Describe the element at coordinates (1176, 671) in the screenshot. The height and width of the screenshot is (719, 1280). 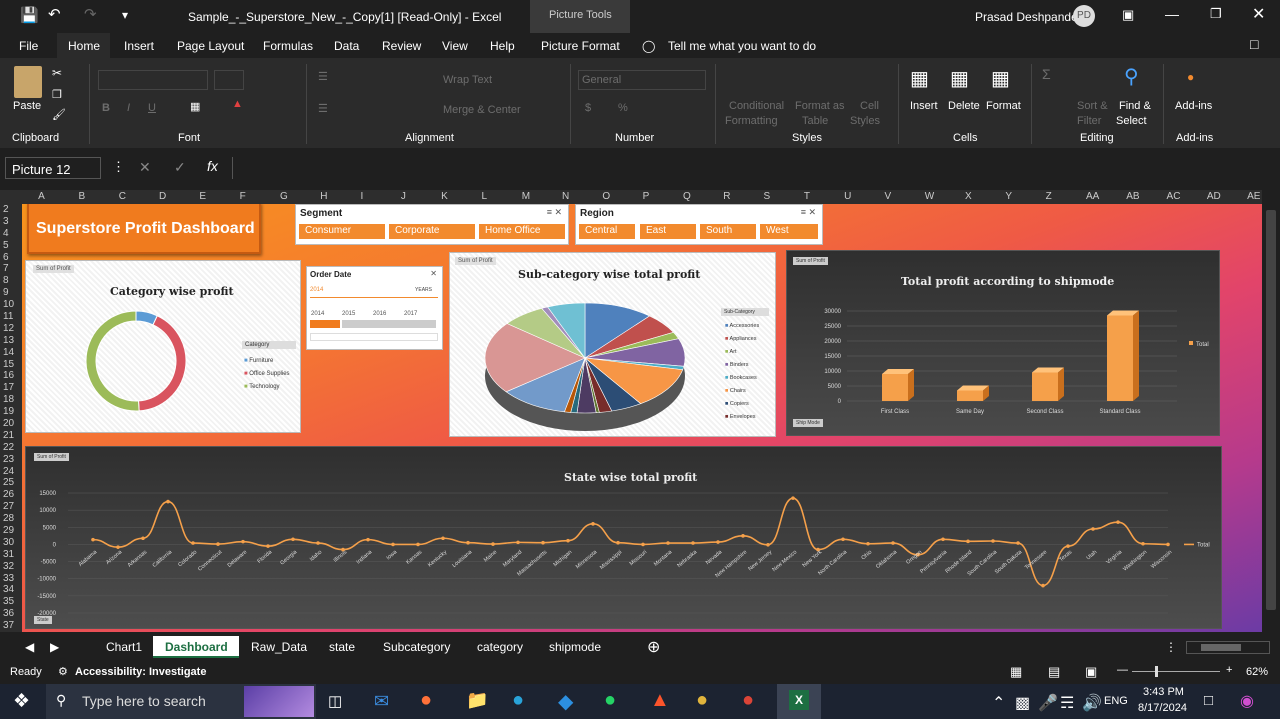
I see `zoom-slider` at that location.